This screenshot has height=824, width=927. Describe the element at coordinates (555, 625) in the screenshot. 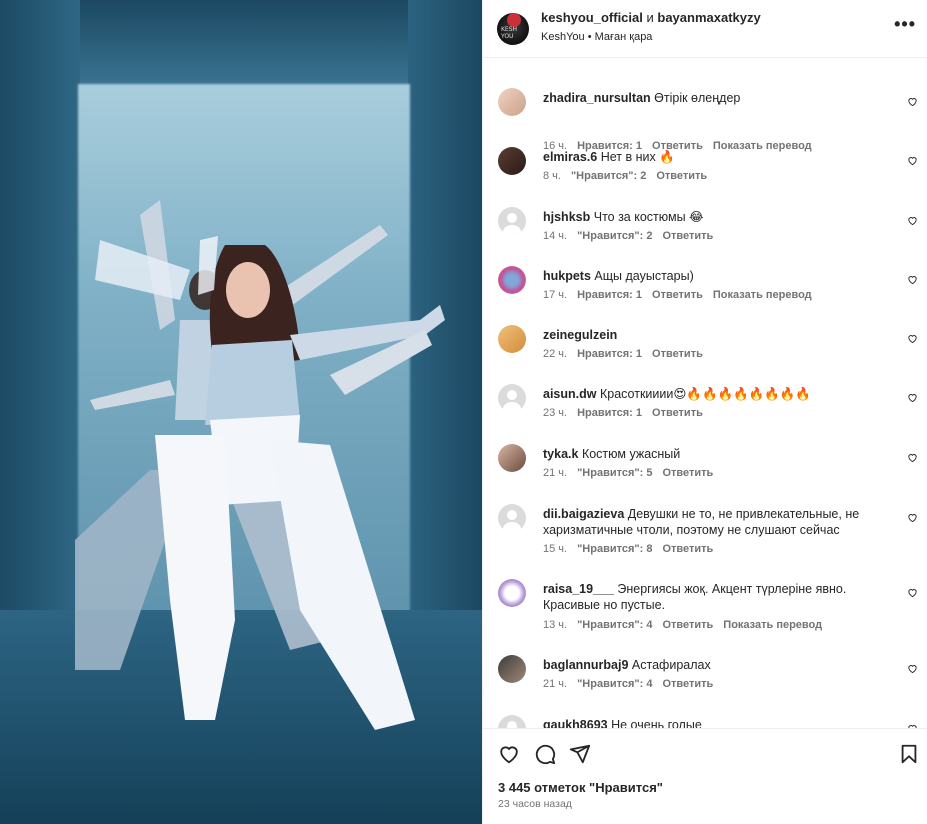

I see `comment-time: 13 ч.` at that location.